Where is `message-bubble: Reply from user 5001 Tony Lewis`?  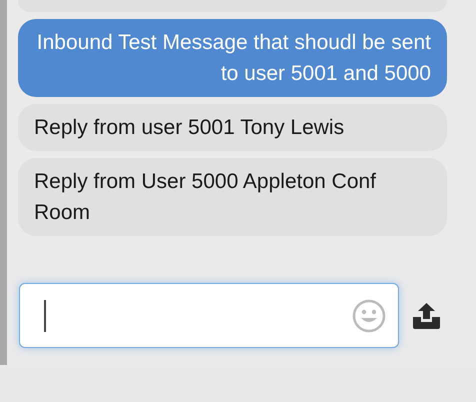 message-bubble: Reply from user 5001 Tony Lewis is located at coordinates (232, 127).